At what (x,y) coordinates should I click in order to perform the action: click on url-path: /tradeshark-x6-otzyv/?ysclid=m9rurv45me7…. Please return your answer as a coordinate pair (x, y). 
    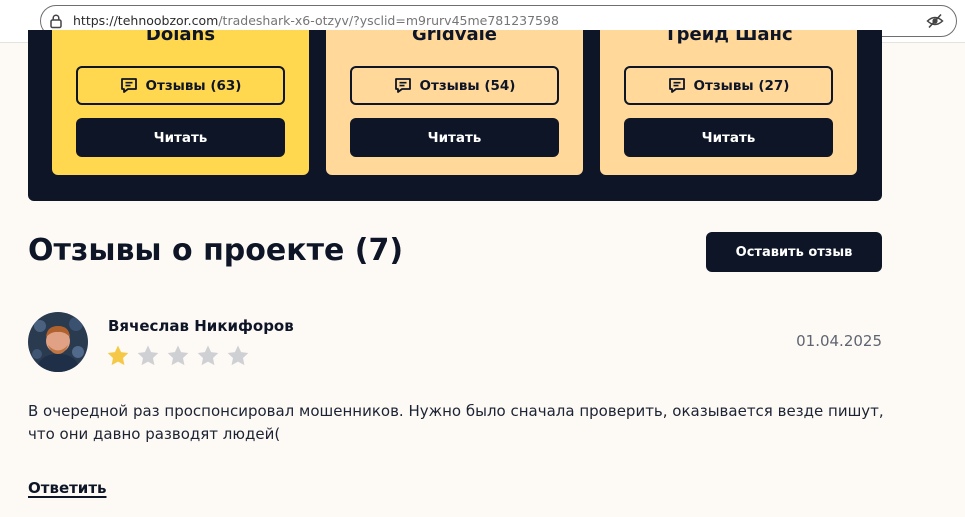
    Looking at the image, I should click on (388, 20).